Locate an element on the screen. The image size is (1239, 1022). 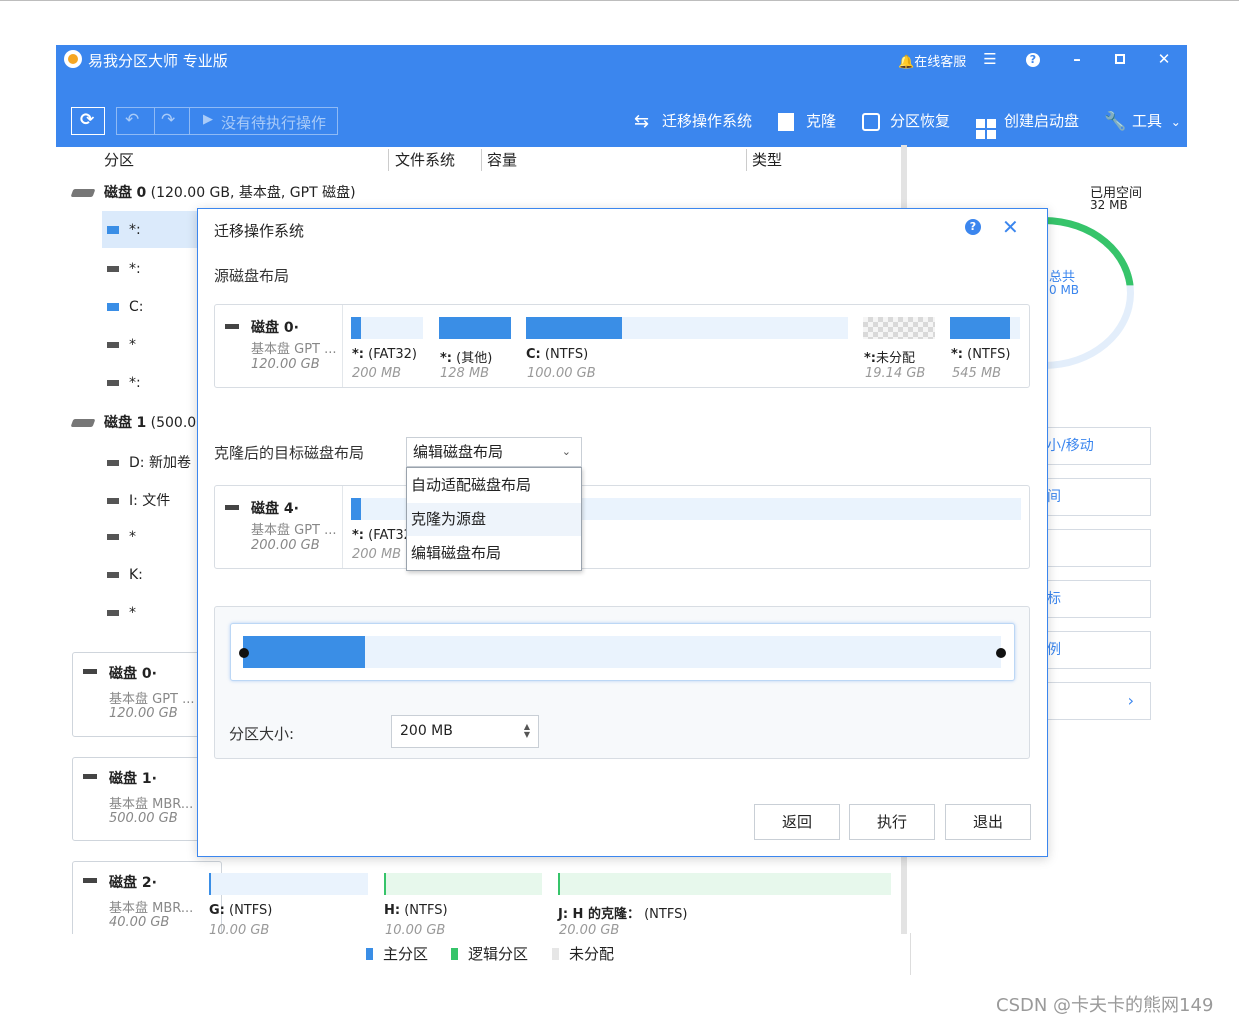
resize-move-button: 小/移动 is located at coordinates (1098, 446).